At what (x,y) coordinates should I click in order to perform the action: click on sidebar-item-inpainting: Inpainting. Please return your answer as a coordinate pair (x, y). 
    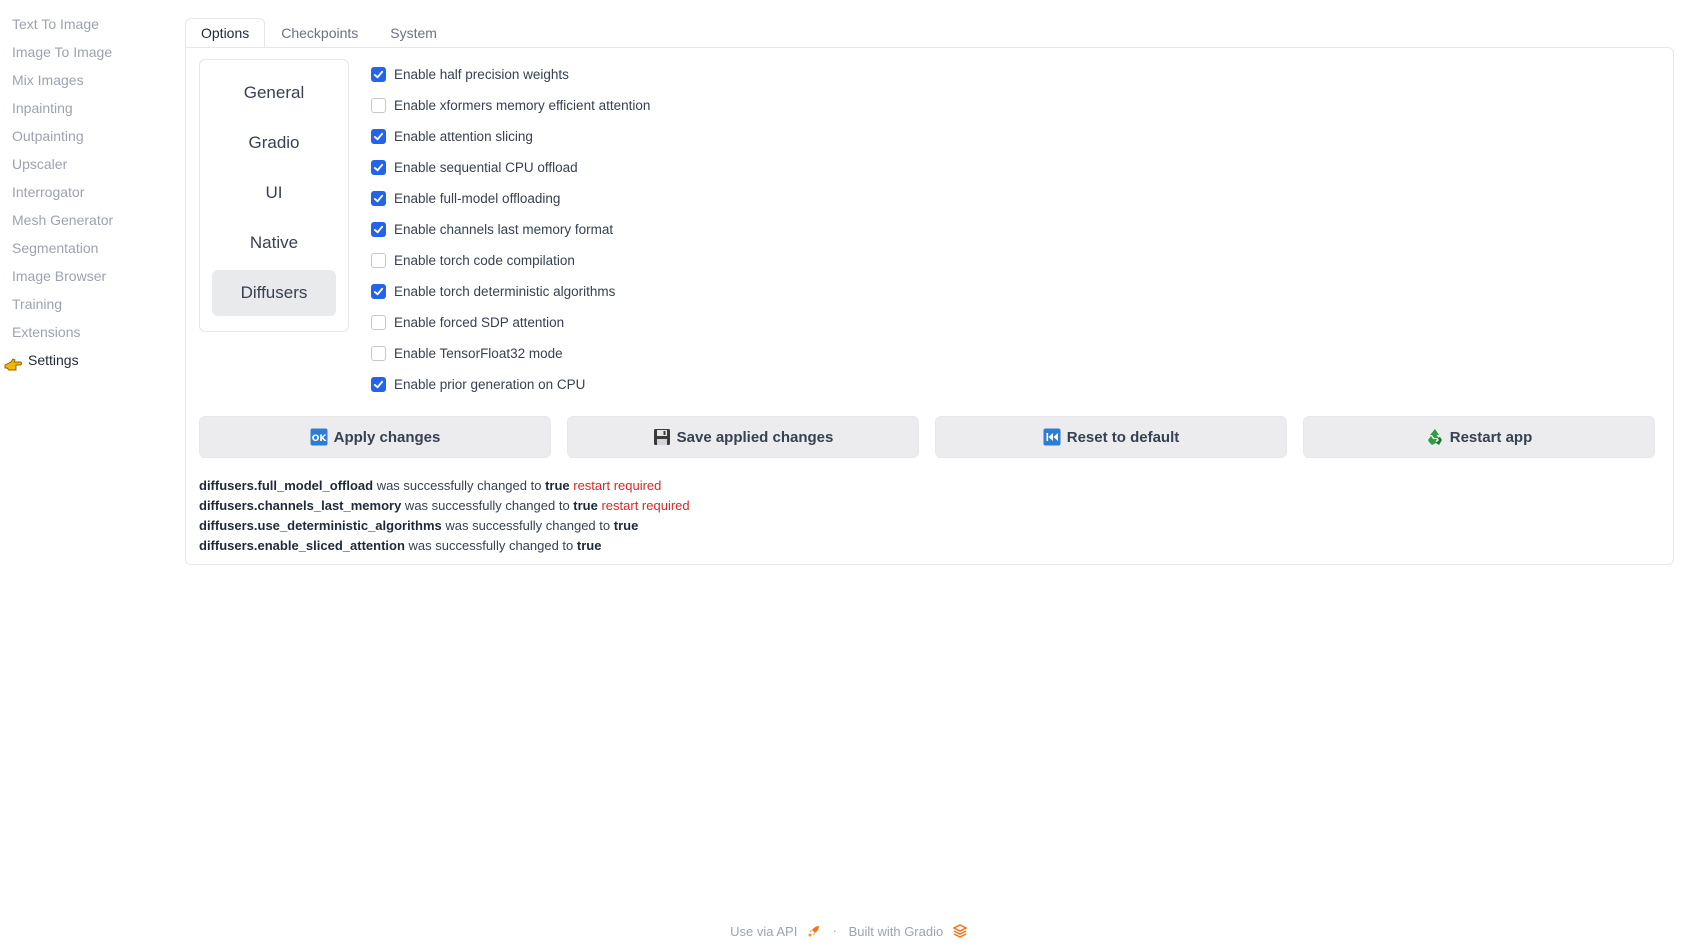
    Looking at the image, I should click on (90, 108).